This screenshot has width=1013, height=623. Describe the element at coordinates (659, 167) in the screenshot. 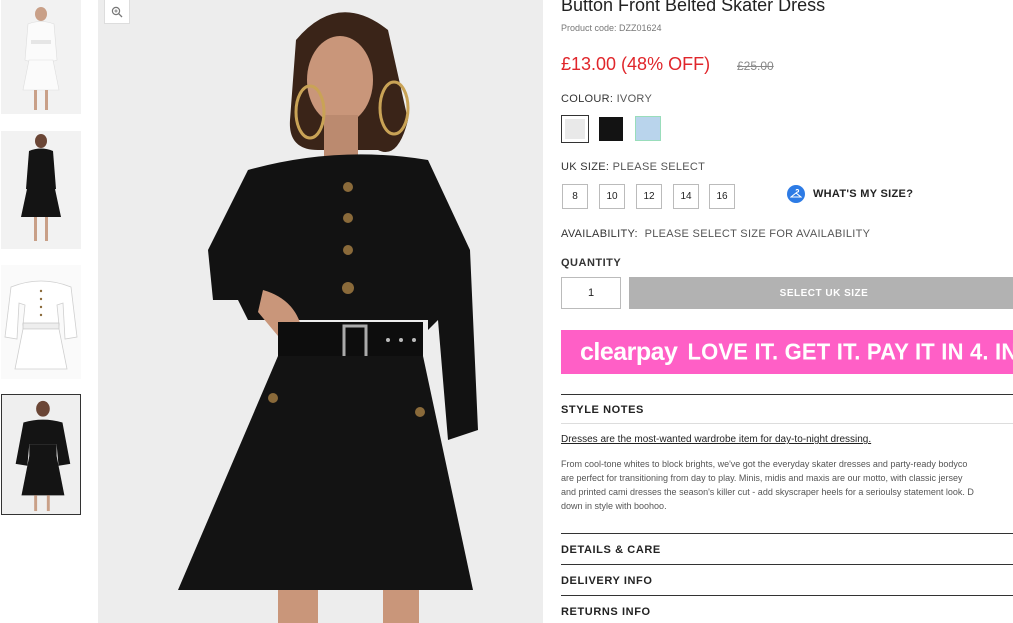

I see `size-value: PLEASE SELECT` at that location.